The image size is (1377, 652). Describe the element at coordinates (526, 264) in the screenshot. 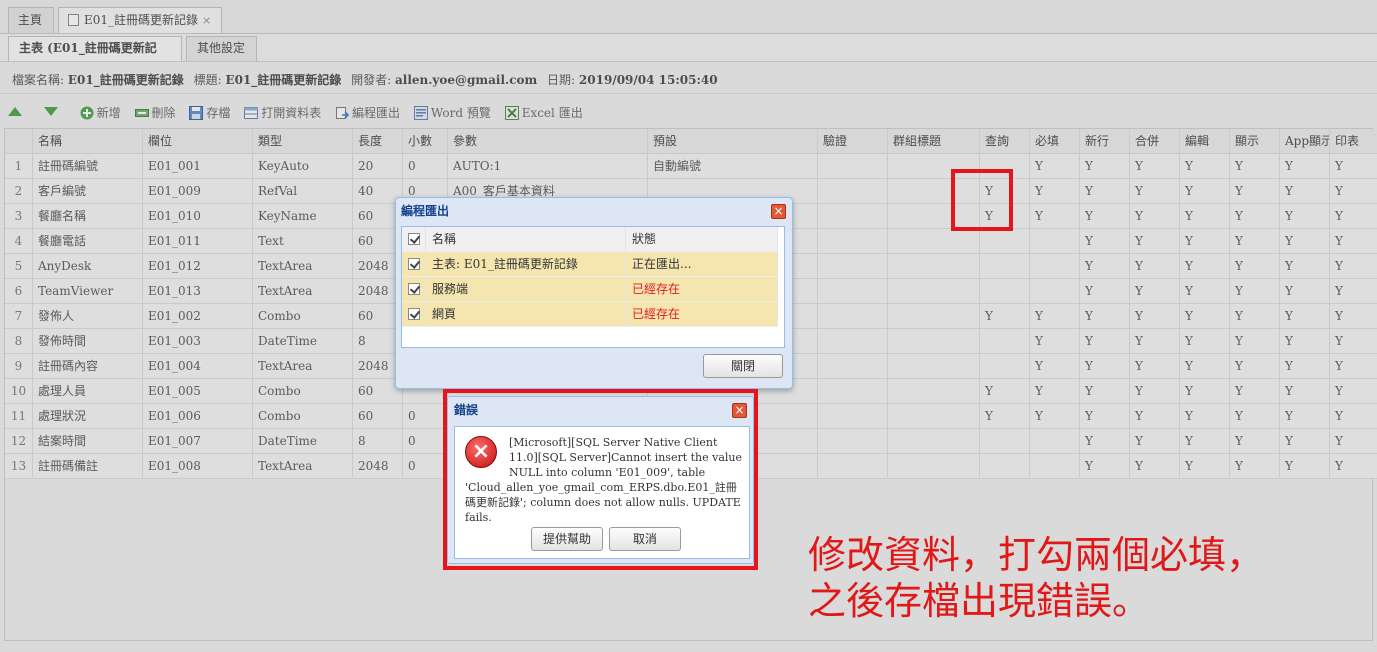

I see `export-item-name: 主表: E01_註冊碼更新記錄` at that location.